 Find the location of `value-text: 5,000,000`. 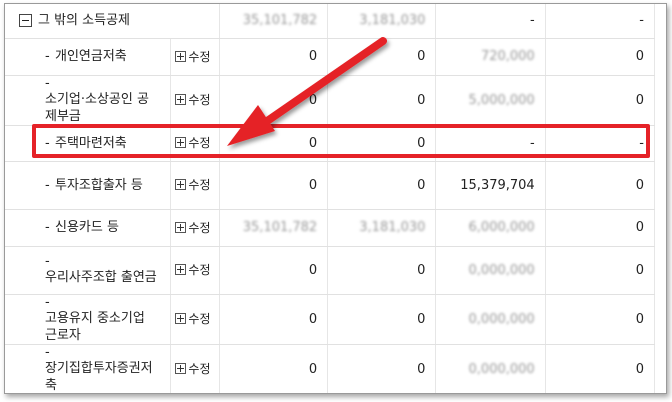

value-text: 5,000,000 is located at coordinates (501, 100).